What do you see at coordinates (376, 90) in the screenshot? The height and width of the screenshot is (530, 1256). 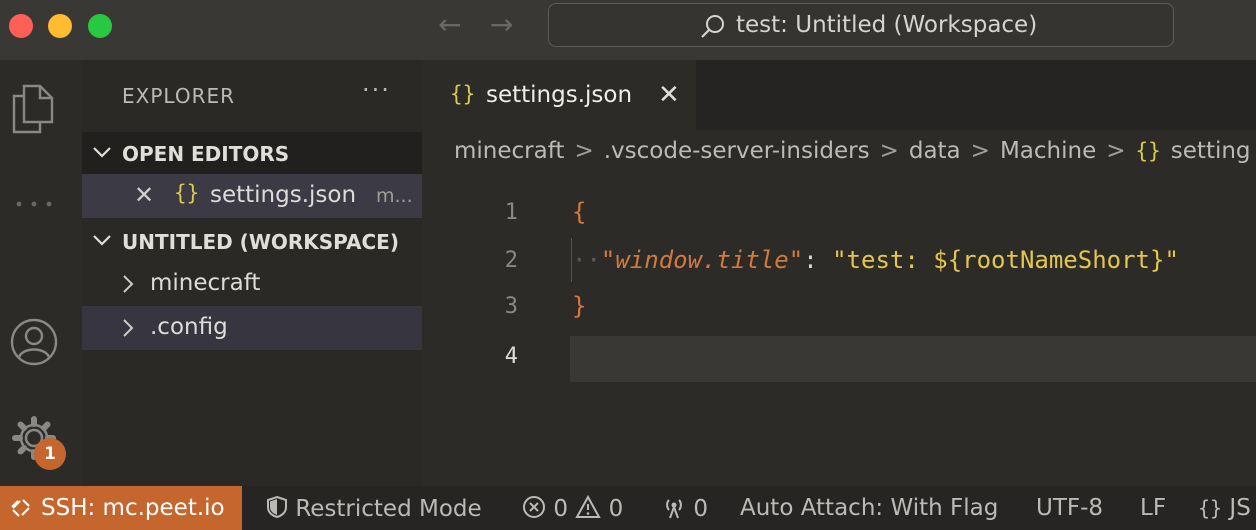 I see `more-actions-icon: ···` at bounding box center [376, 90].